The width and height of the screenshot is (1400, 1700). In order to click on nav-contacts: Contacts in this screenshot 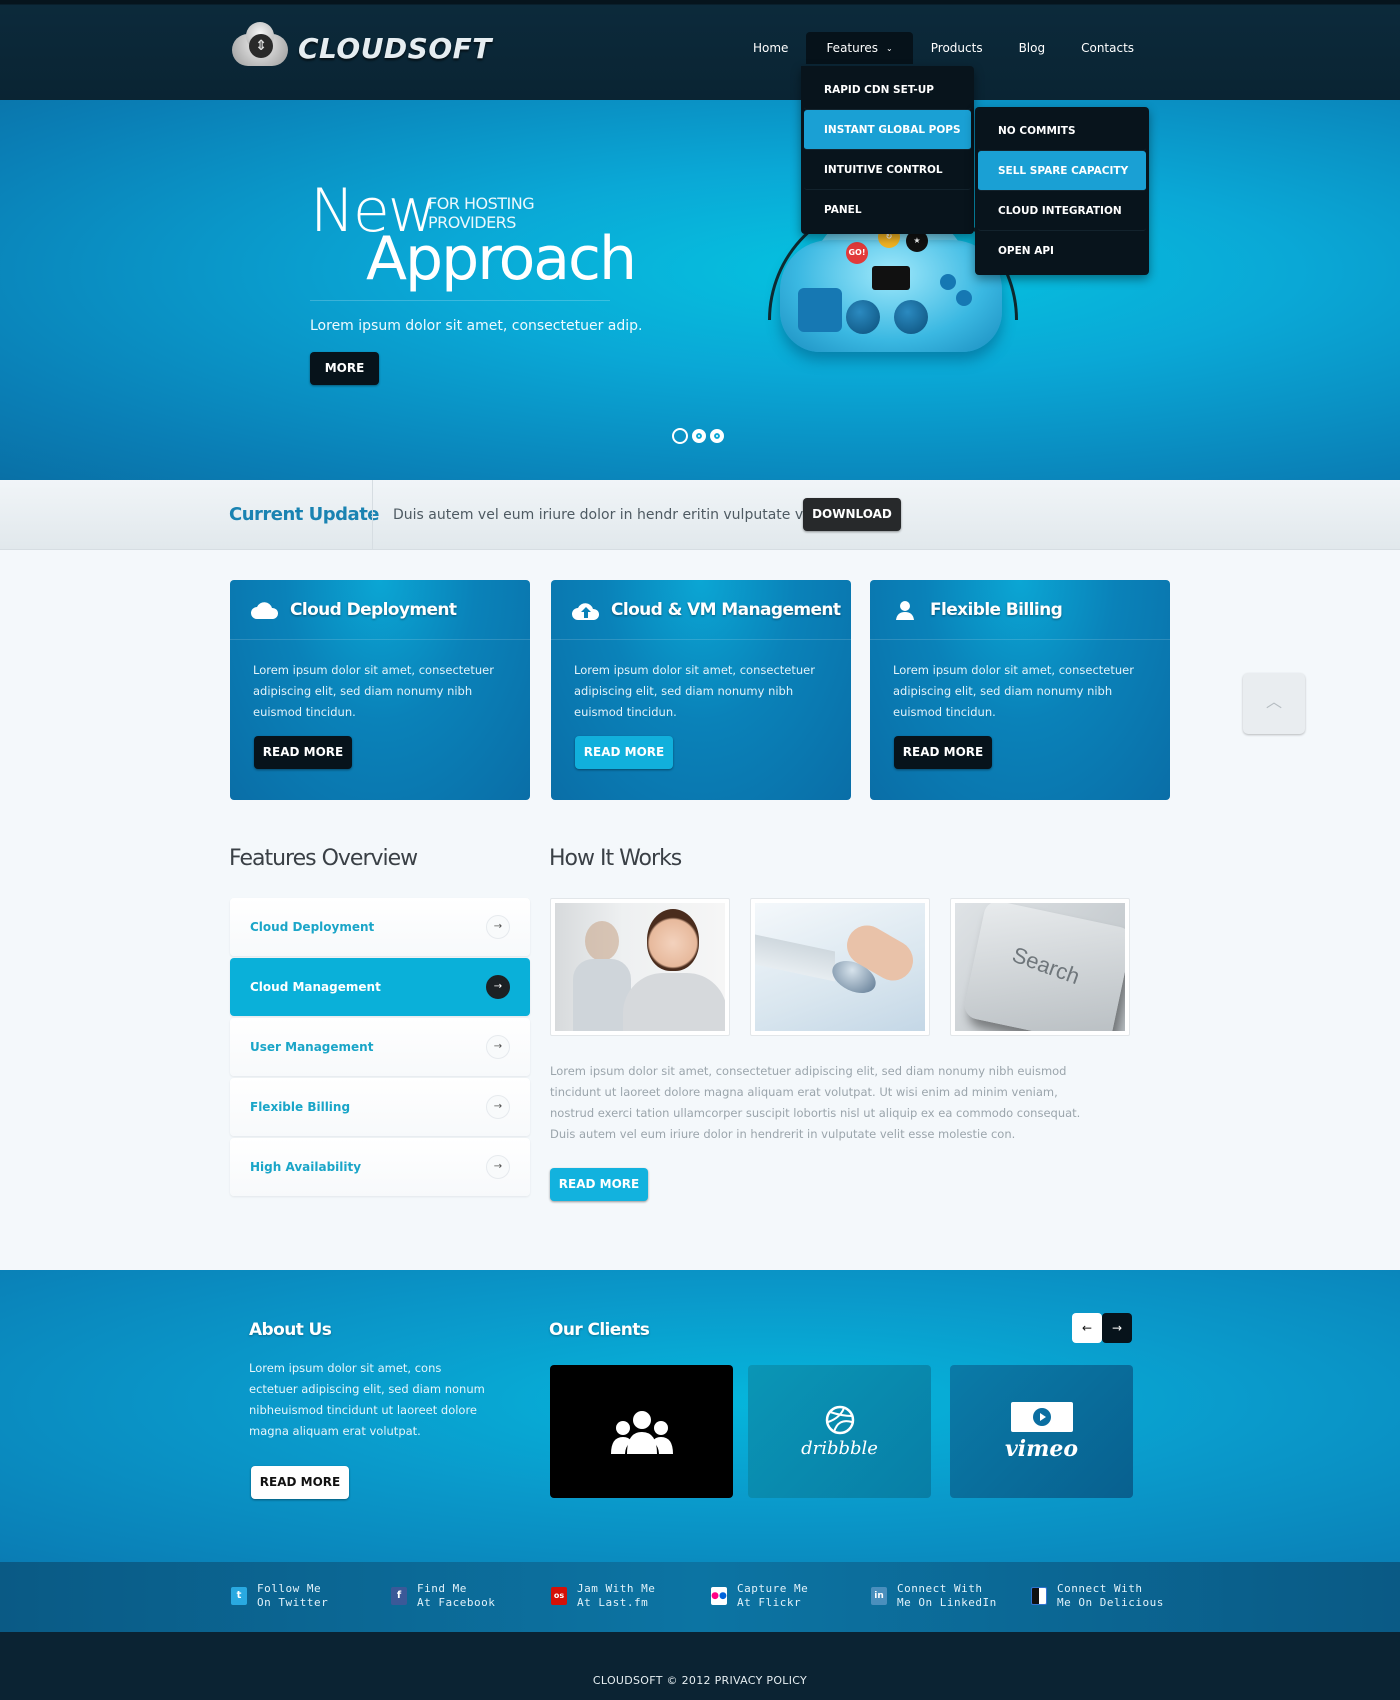, I will do `click(1107, 48)`.